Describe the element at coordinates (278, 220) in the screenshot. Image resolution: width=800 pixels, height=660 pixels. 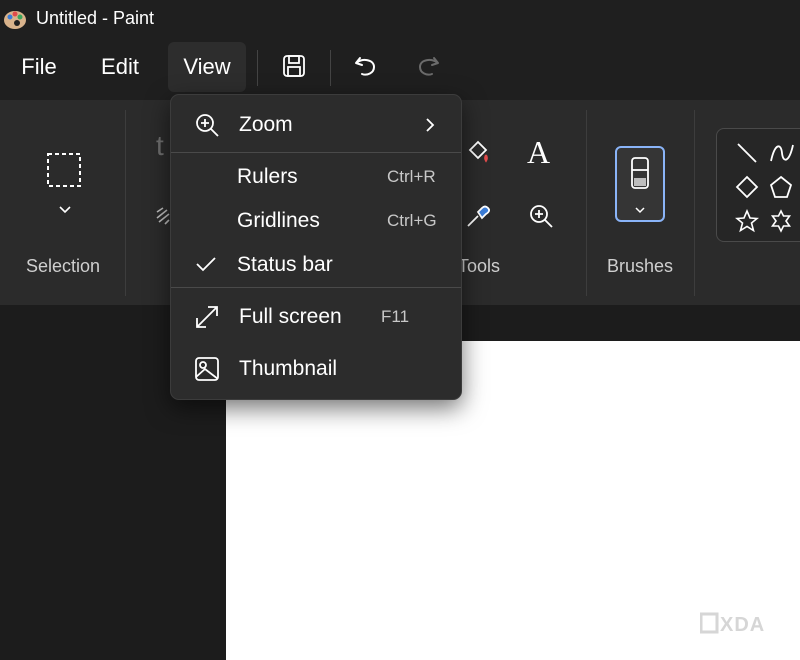
I see `gridlines-label: Gridlines` at that location.